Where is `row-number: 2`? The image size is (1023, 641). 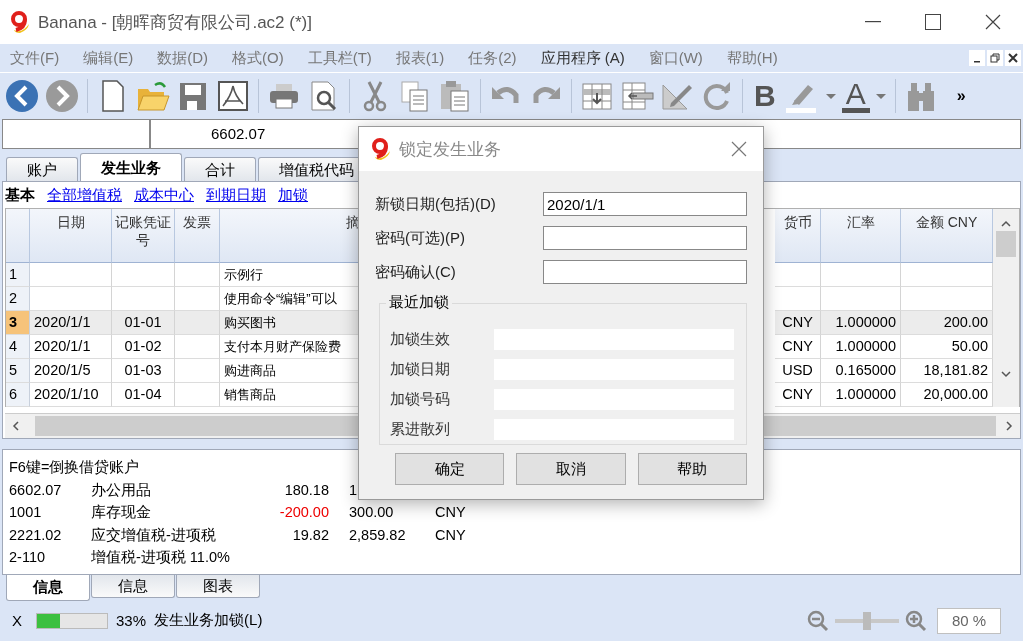
row-number: 2 is located at coordinates (18, 299).